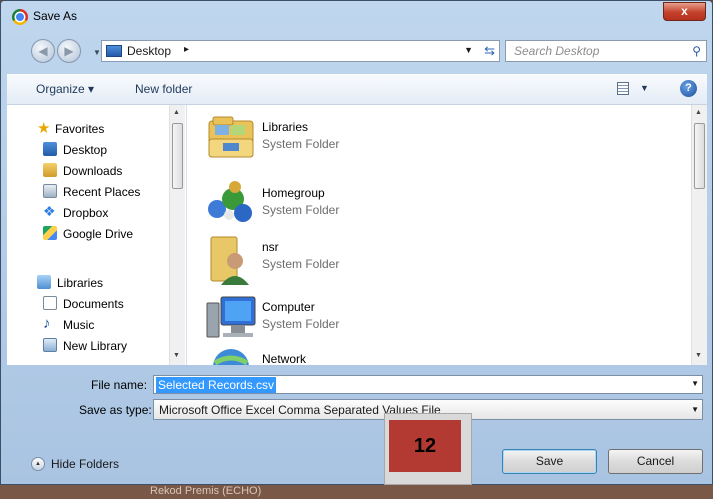  Describe the element at coordinates (49, 211) in the screenshot. I see `dropbox-icon: ❖` at that location.